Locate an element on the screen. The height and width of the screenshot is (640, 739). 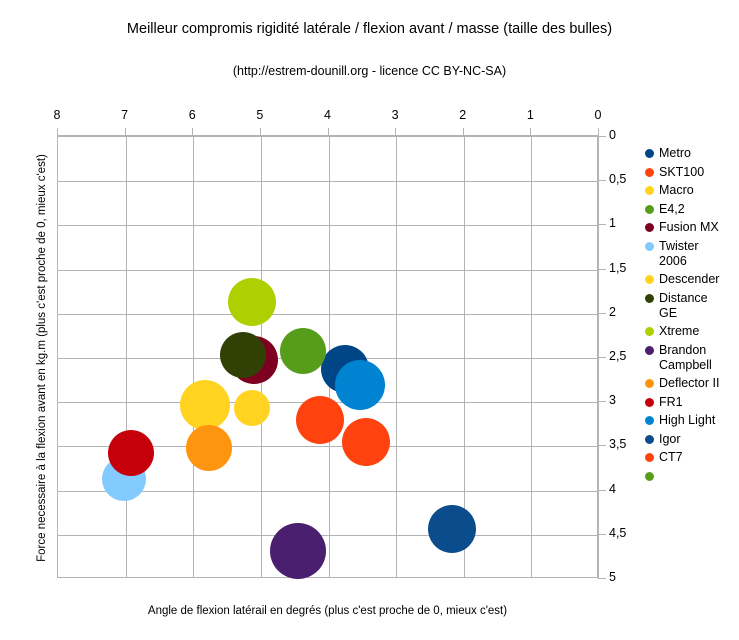
legend-item-brandon-campbell: Brandon Campbell is located at coordinates (692, 358).